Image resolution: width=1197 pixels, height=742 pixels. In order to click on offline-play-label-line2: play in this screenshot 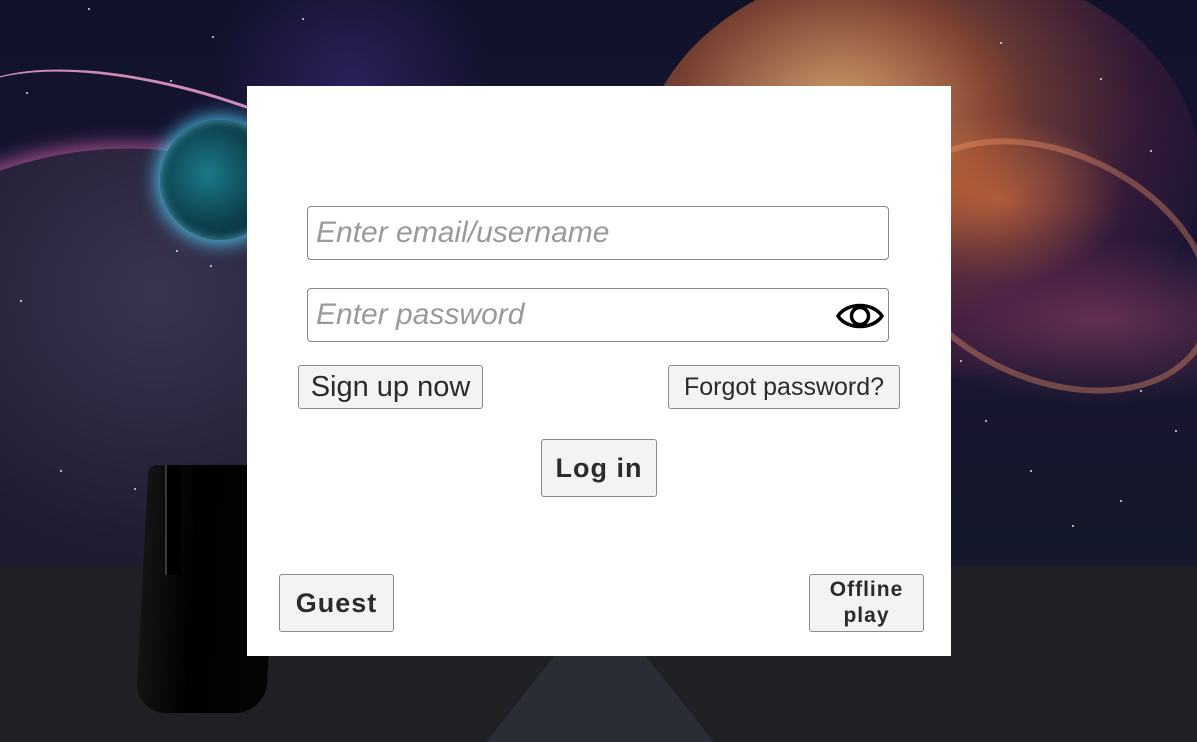, I will do `click(866, 615)`.